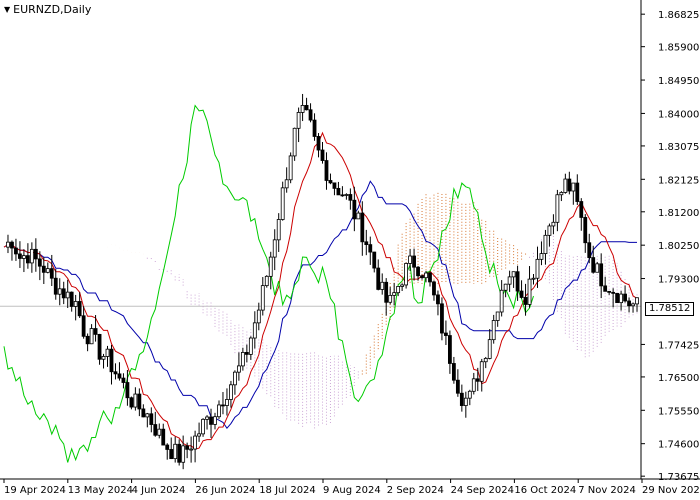 The width and height of the screenshot is (700, 500). Describe the element at coordinates (678, 114) in the screenshot. I see `price-tick-label: 1.84000` at that location.